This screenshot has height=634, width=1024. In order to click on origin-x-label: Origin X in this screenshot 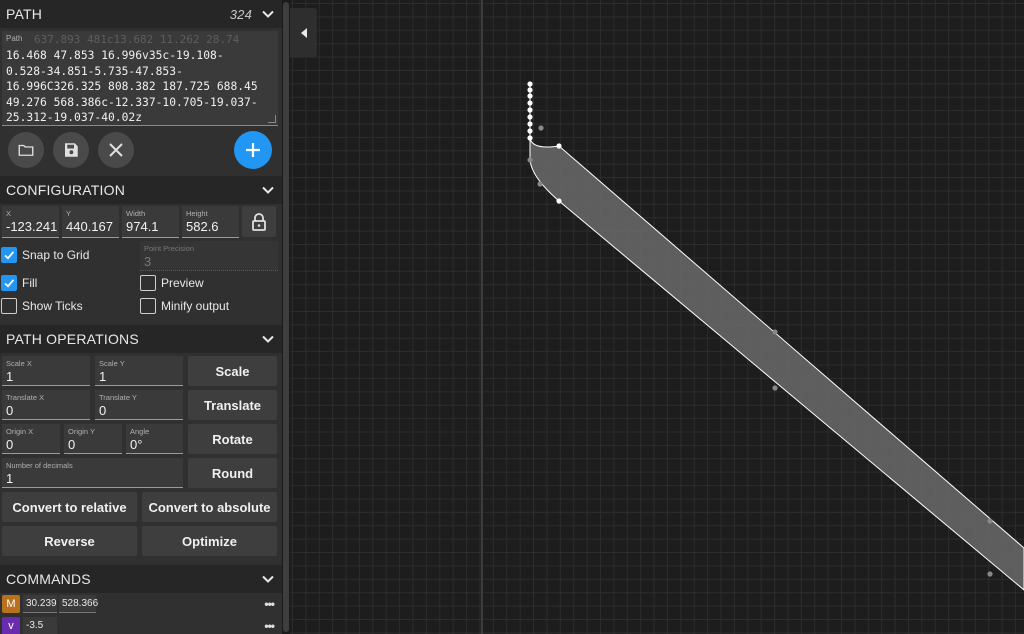, I will do `click(20, 431)`.